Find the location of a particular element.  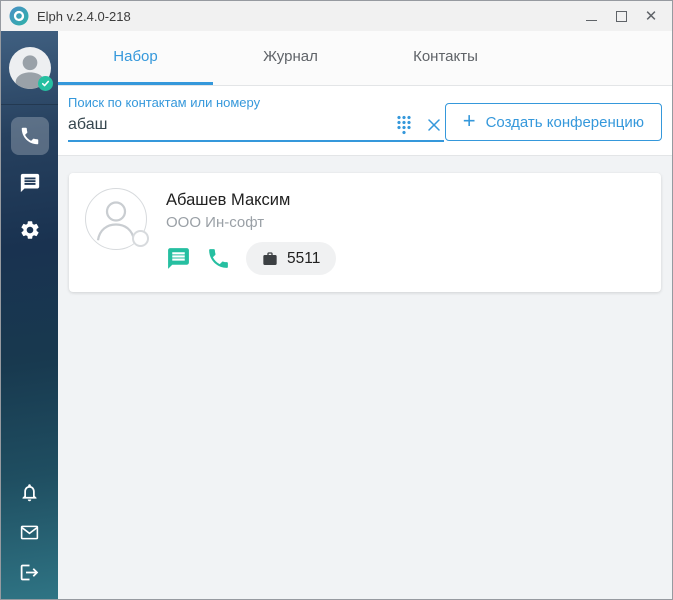

tab-dial-label: Набор is located at coordinates (135, 56).